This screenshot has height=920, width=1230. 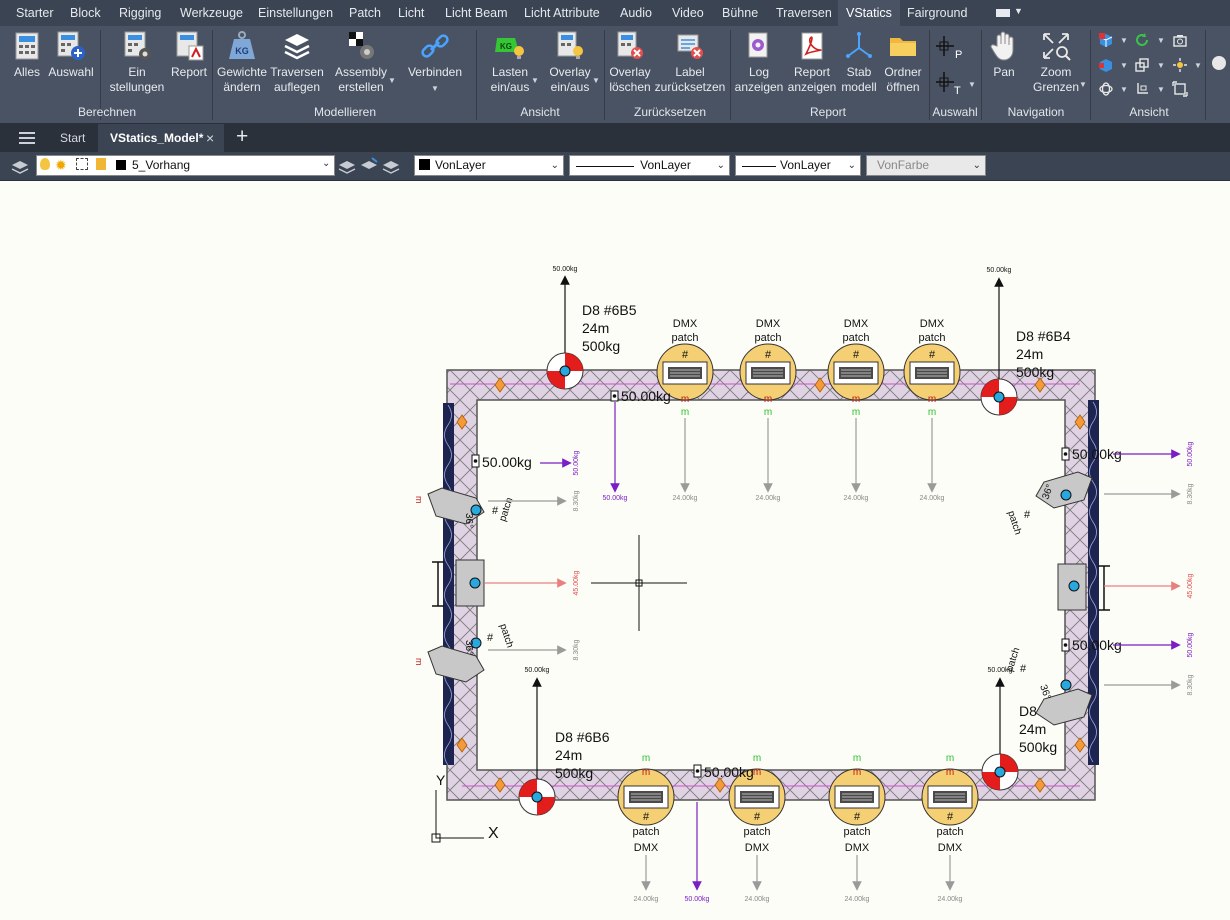 What do you see at coordinates (1219, 63) in the screenshot?
I see `more-ribbon-icon` at bounding box center [1219, 63].